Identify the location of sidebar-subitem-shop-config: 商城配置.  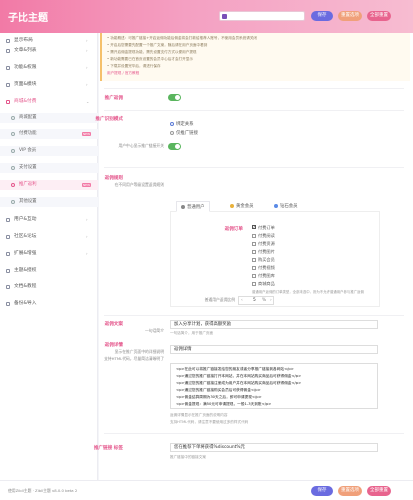
(49, 118).